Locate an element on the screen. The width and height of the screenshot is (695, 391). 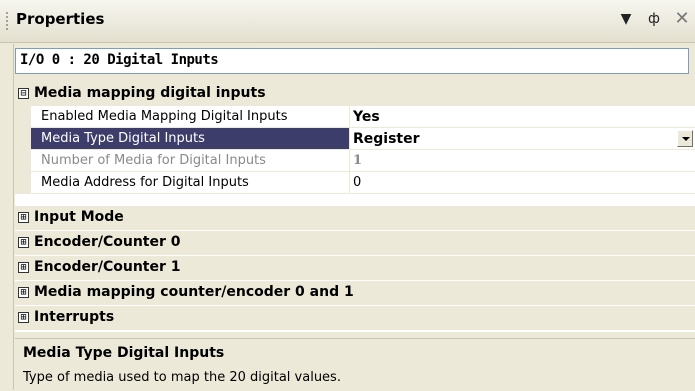
close-icon: ✕ is located at coordinates (682, 19).